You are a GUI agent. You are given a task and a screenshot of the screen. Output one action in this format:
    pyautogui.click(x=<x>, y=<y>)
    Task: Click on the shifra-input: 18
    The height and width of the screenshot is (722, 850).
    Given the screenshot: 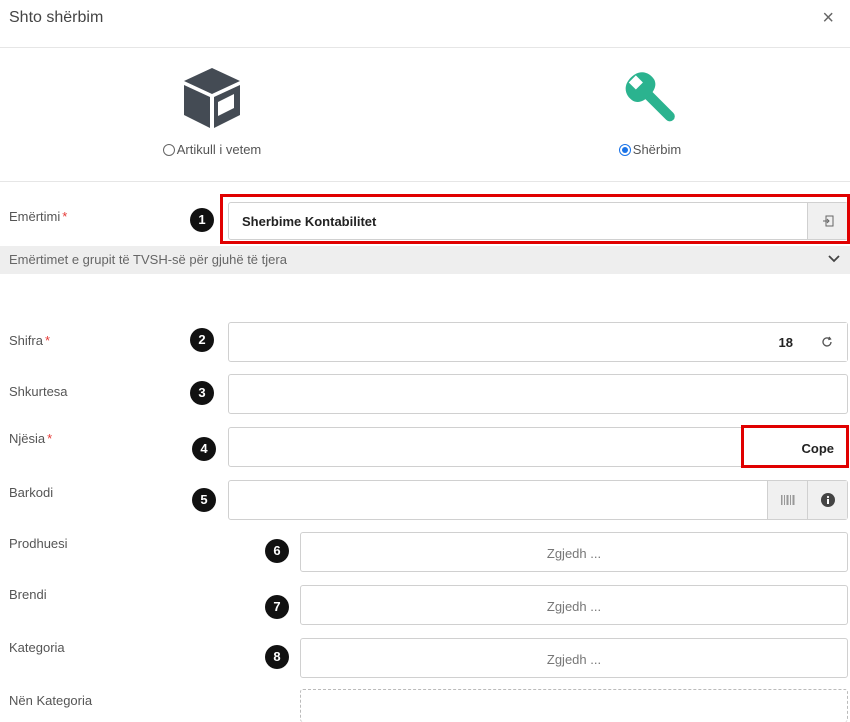 What is the action you would take?
    pyautogui.click(x=538, y=342)
    